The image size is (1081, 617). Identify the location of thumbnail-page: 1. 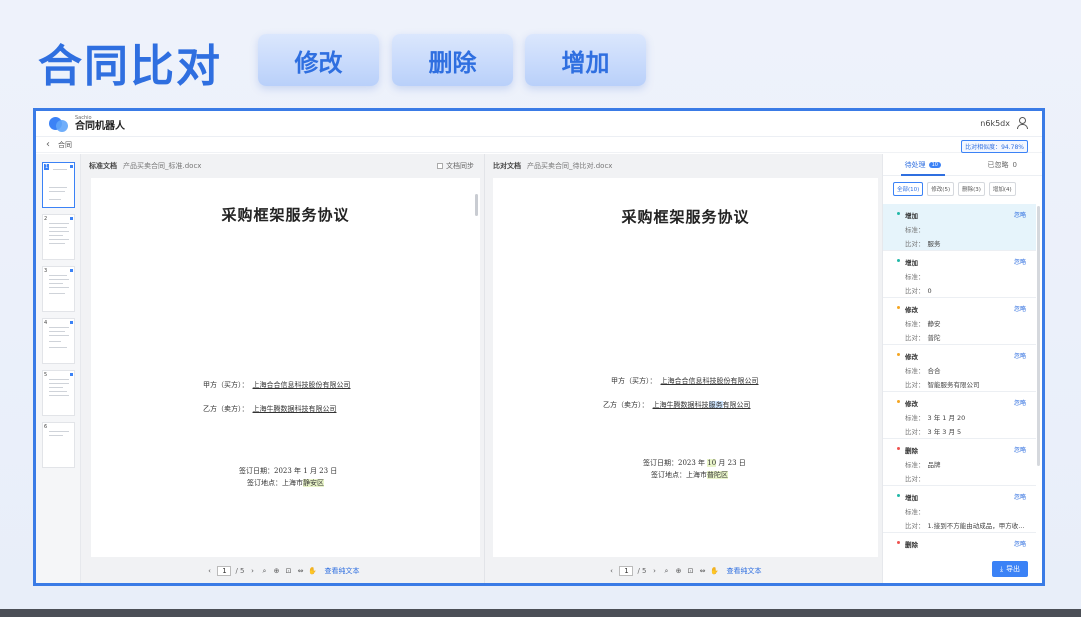
(58, 185).